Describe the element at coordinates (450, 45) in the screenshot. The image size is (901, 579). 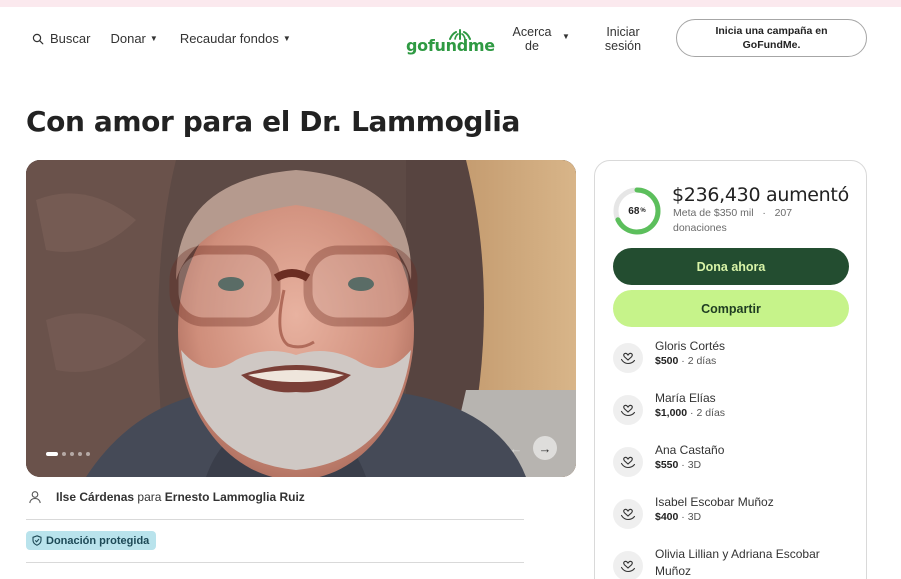
I see `logo-text: gofundme` at that location.